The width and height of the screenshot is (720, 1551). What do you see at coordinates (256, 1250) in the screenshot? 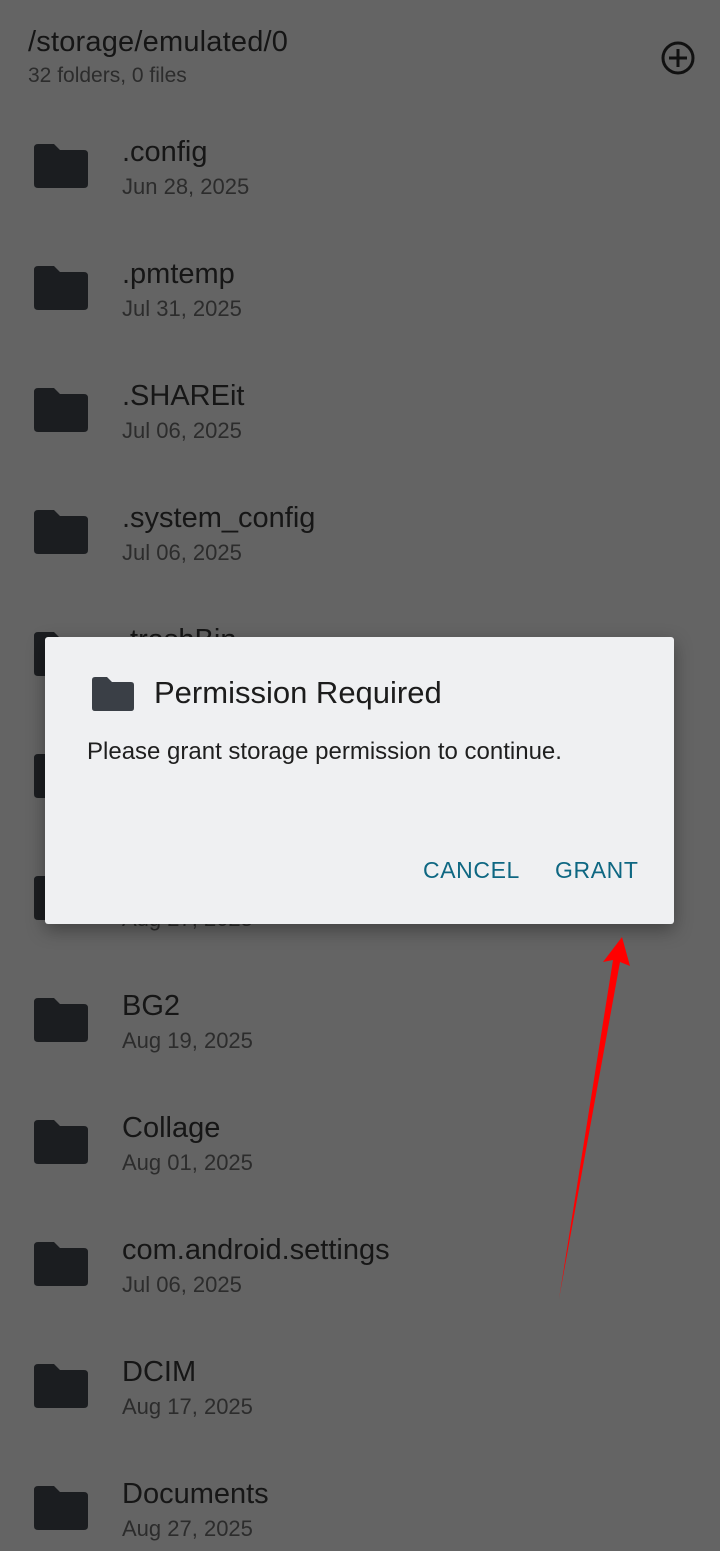
I see `file-name: com.android.settings` at bounding box center [256, 1250].